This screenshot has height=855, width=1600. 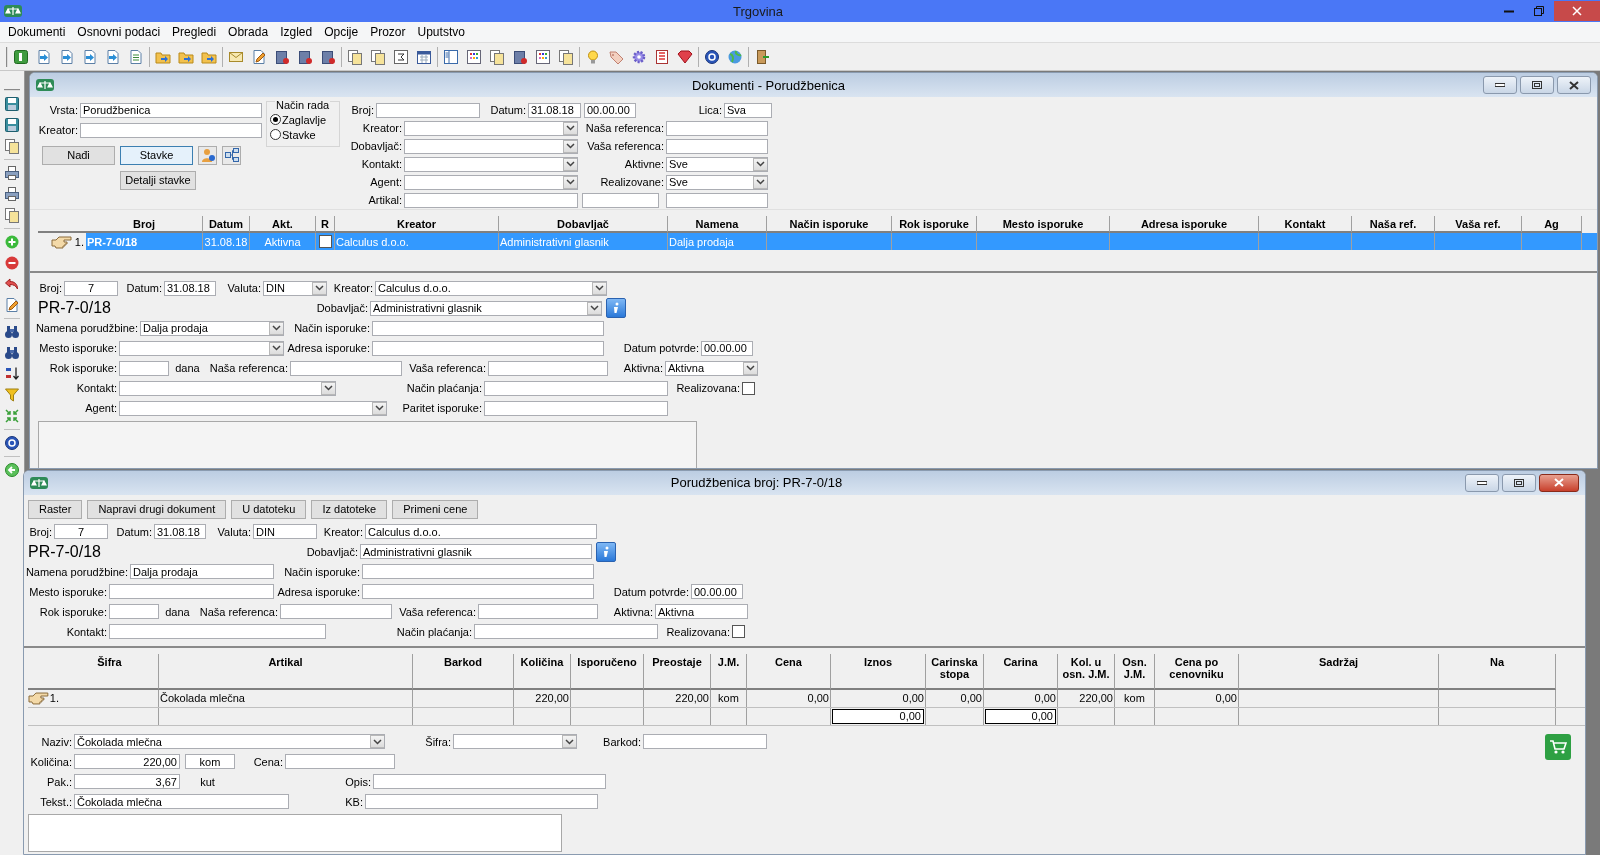 I want to click on close-button, so click(x=1559, y=482).